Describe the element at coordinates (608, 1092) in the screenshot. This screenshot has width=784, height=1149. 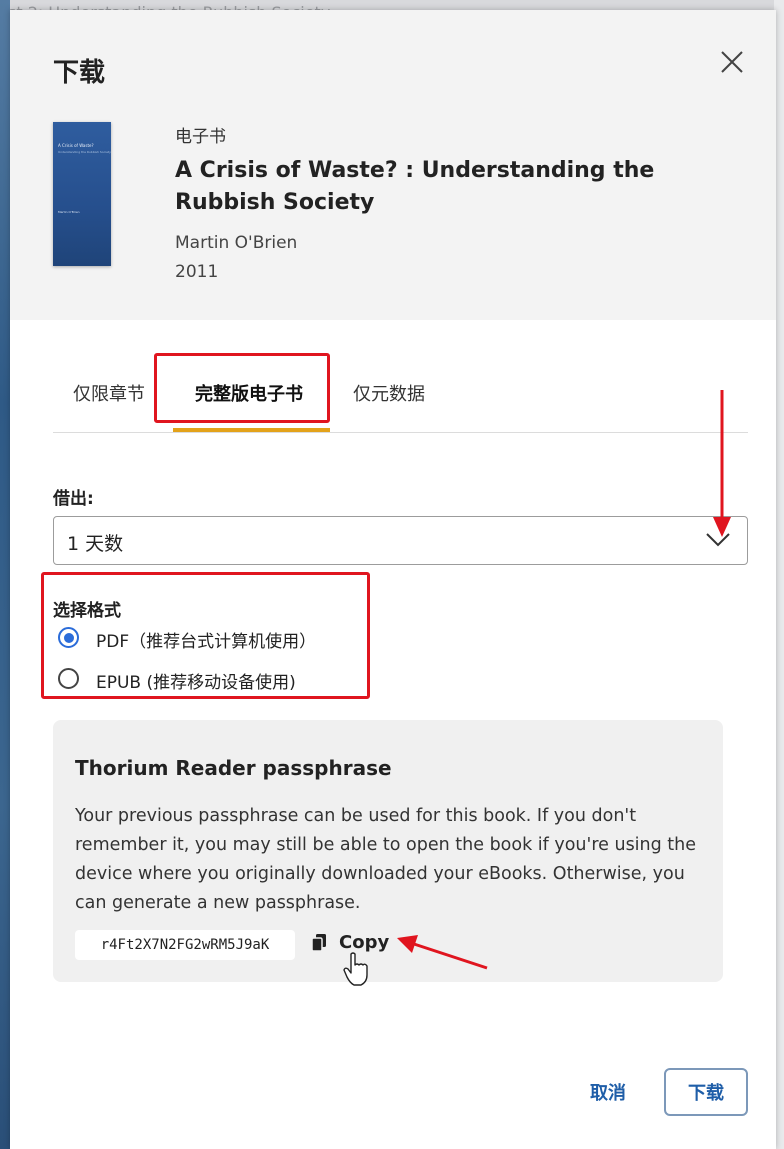
I see `cancel-button: 取消` at that location.